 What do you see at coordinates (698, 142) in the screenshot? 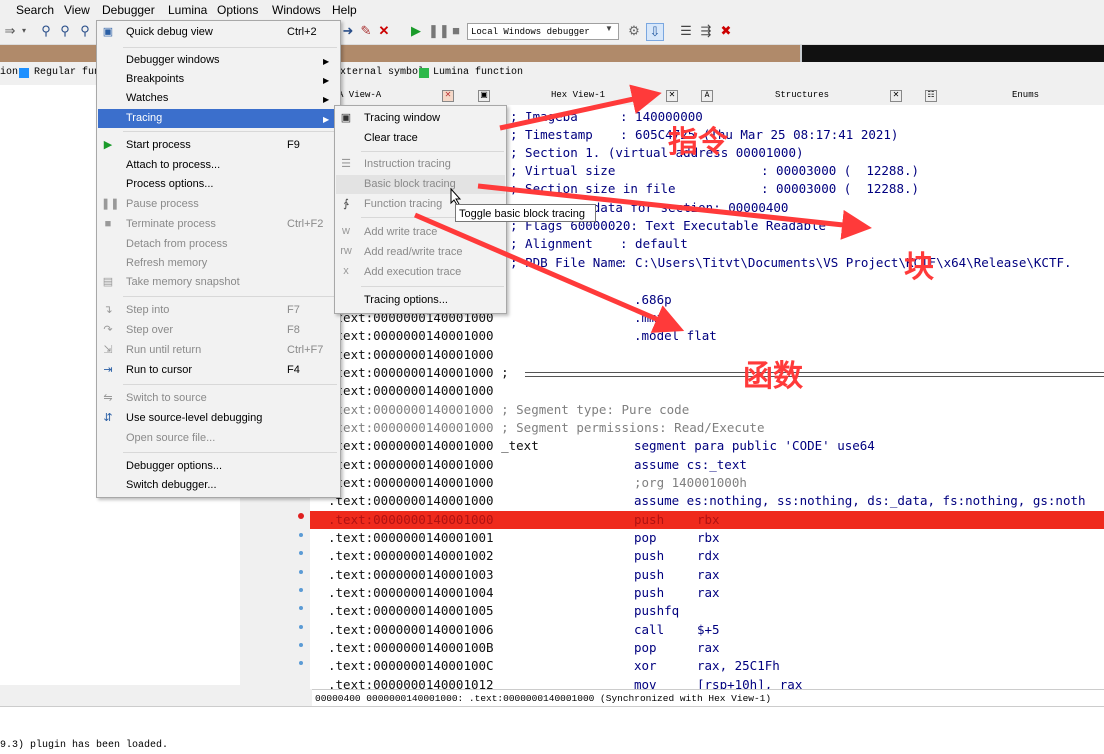
I see `annotation-instruction: 指令` at bounding box center [698, 142].